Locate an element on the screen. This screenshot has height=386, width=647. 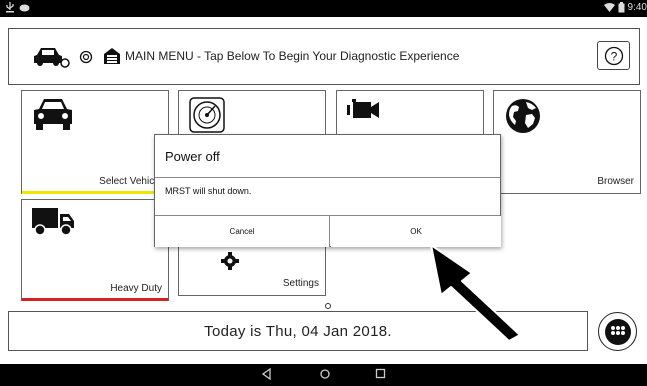
scope-icon is located at coordinates (207, 115).